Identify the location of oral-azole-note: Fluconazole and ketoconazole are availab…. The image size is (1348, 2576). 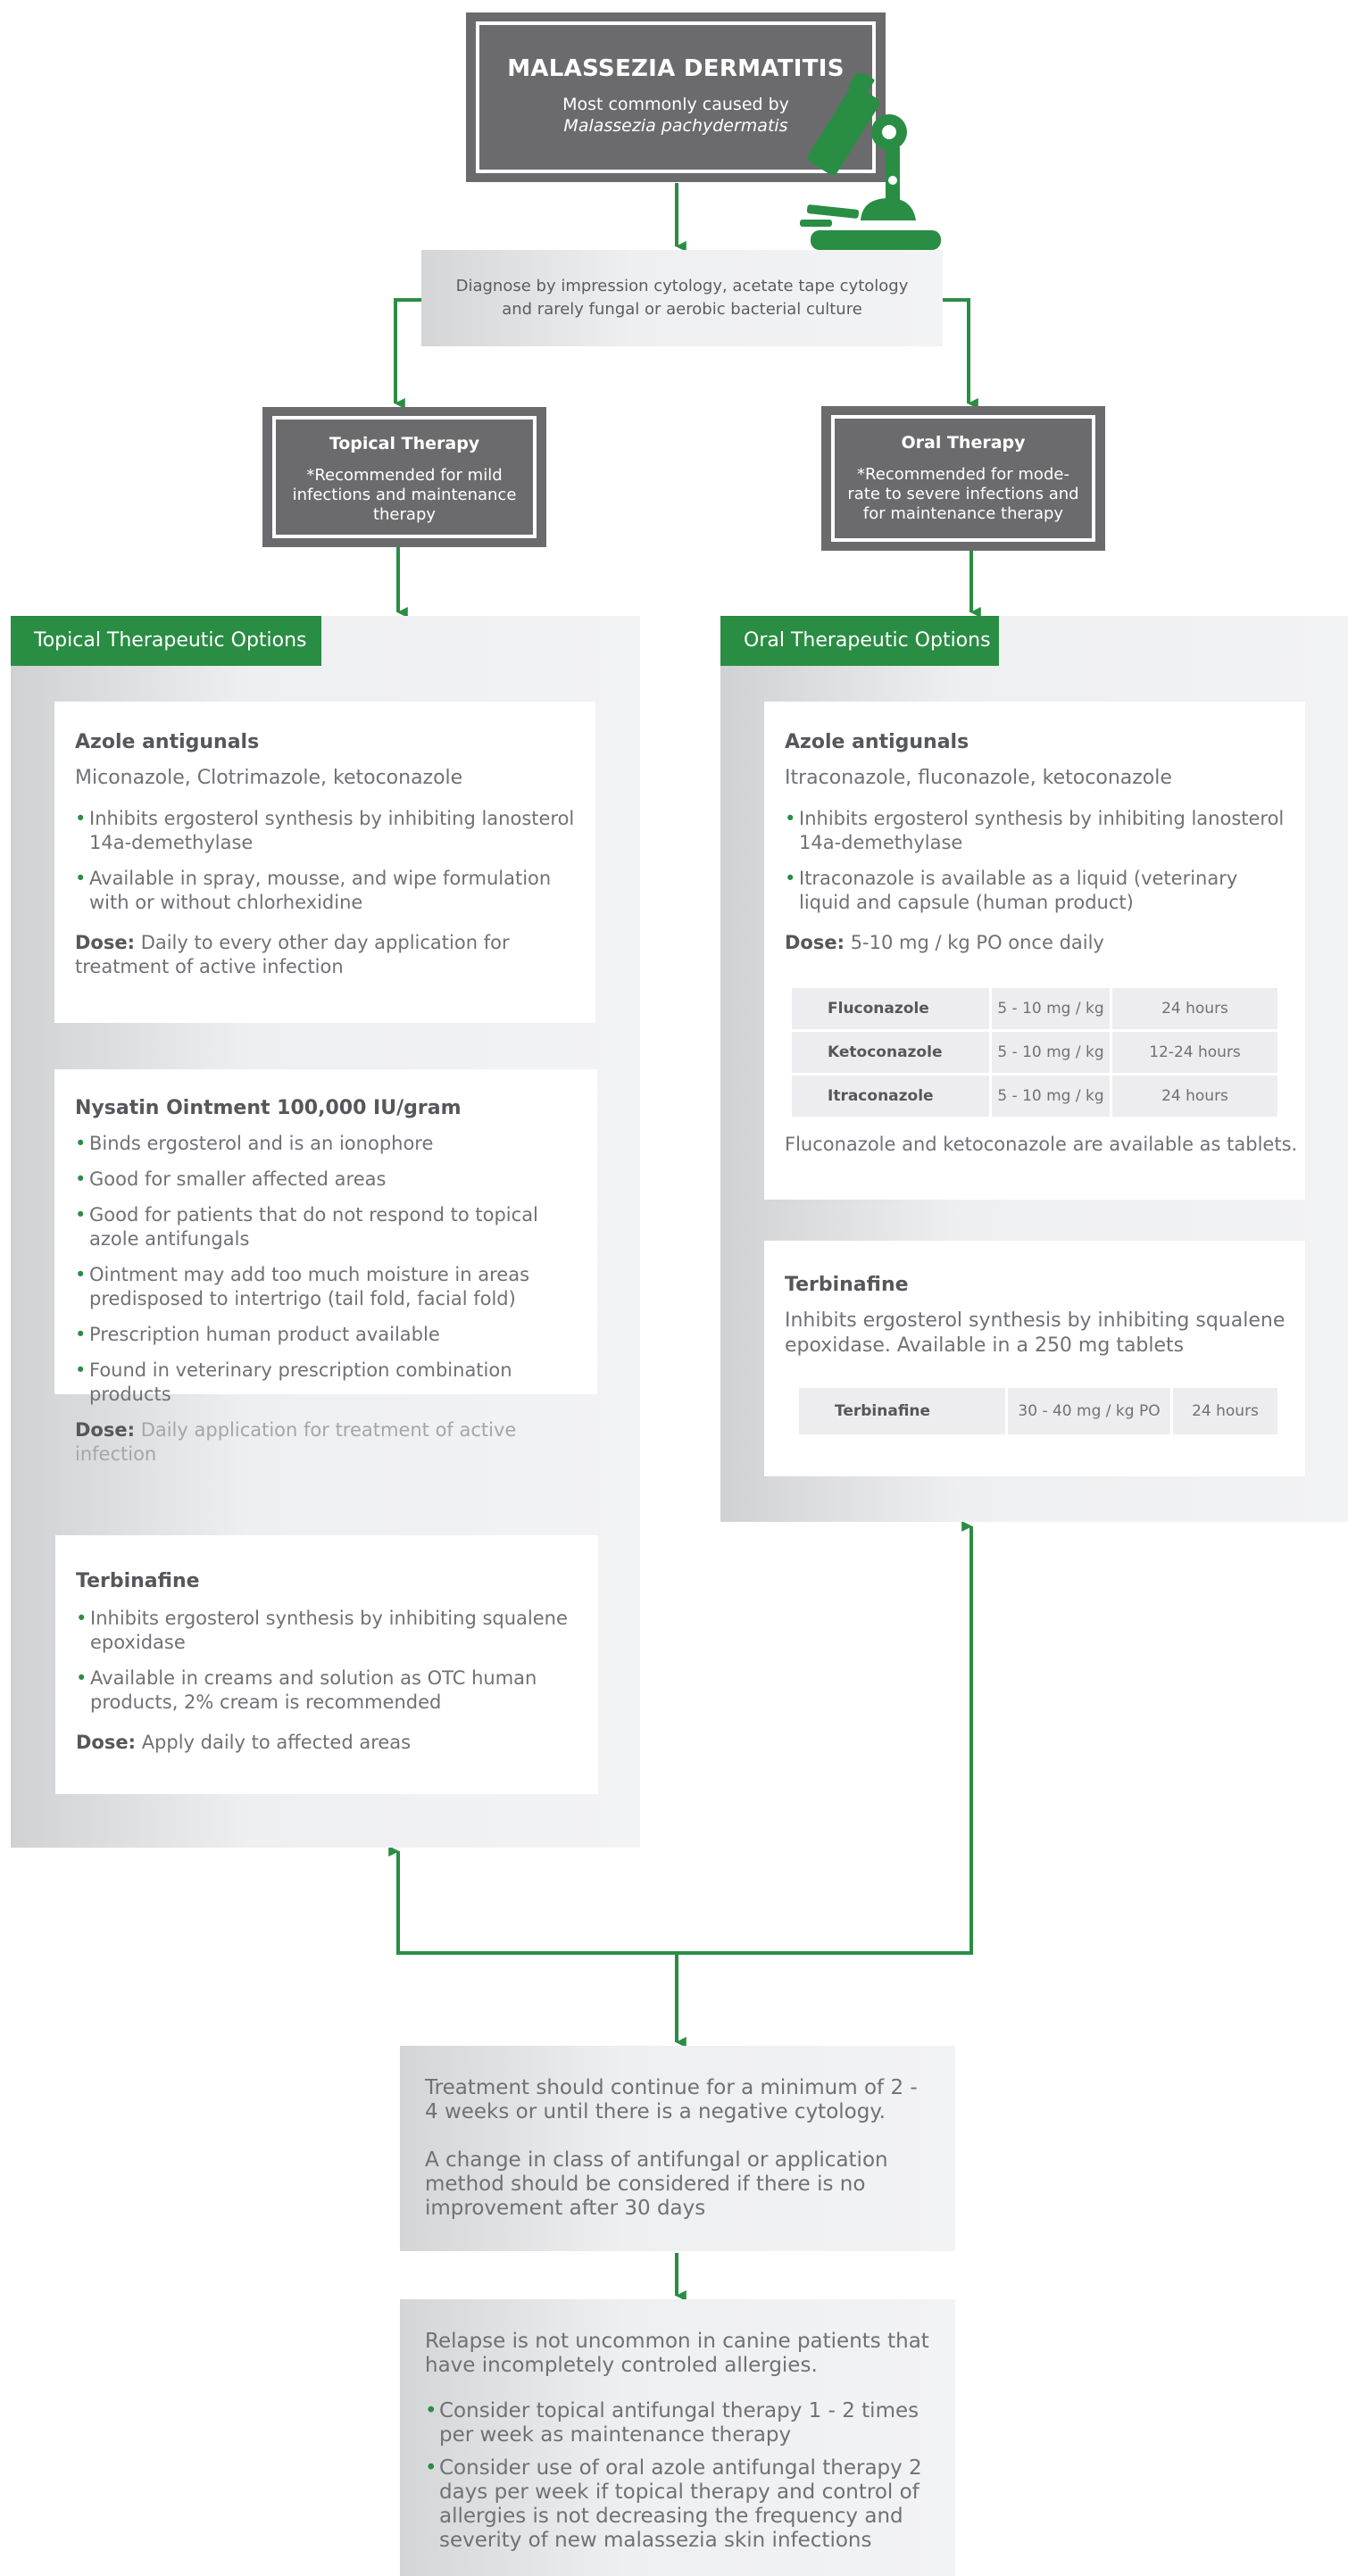
(1041, 1145).